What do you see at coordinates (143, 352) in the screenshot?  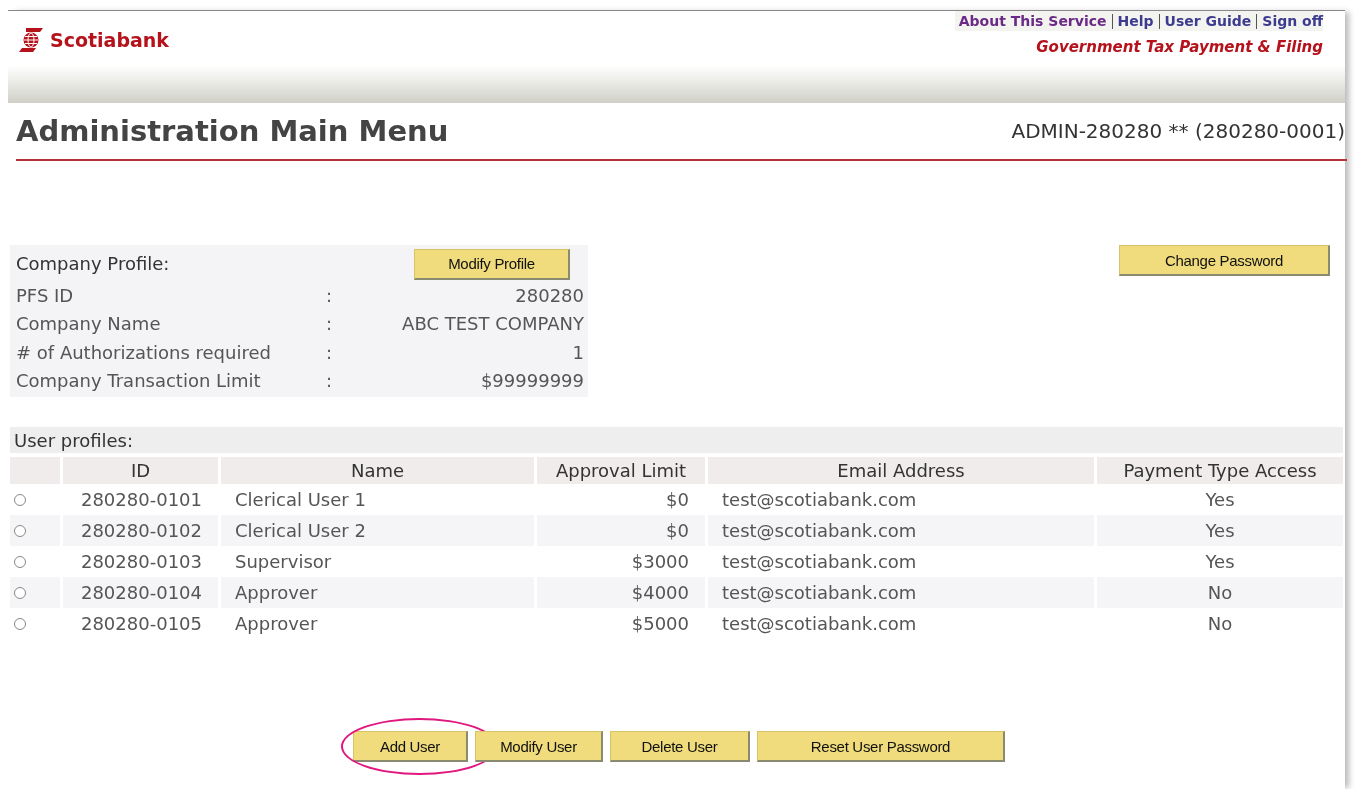 I see `field-label: # of Authorizations required` at bounding box center [143, 352].